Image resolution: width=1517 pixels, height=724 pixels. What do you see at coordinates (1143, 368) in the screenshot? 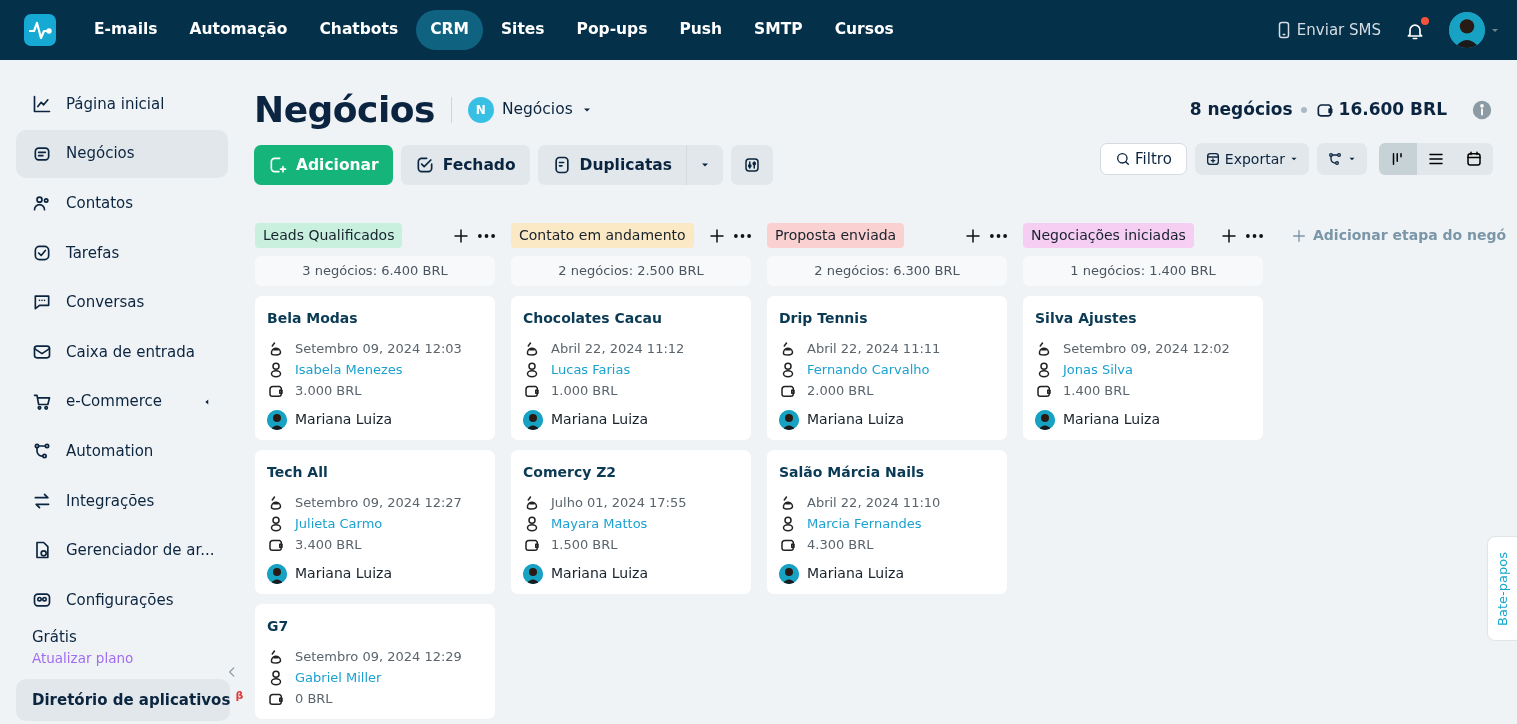
I see `deal-card: Silva Ajustes Setembro 09, 2024 12:02 Jonas Silva 1.400 BRL Mariana Luiza` at bounding box center [1143, 368].